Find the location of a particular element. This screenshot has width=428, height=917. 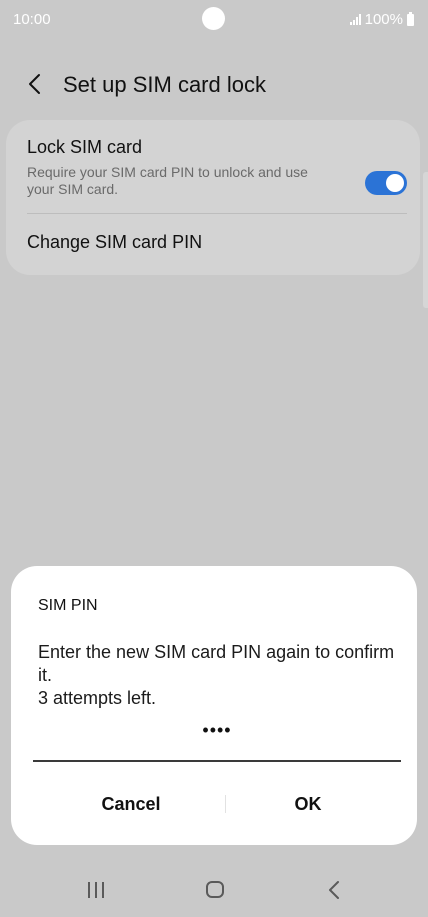

back-icon is located at coordinates (334, 890).